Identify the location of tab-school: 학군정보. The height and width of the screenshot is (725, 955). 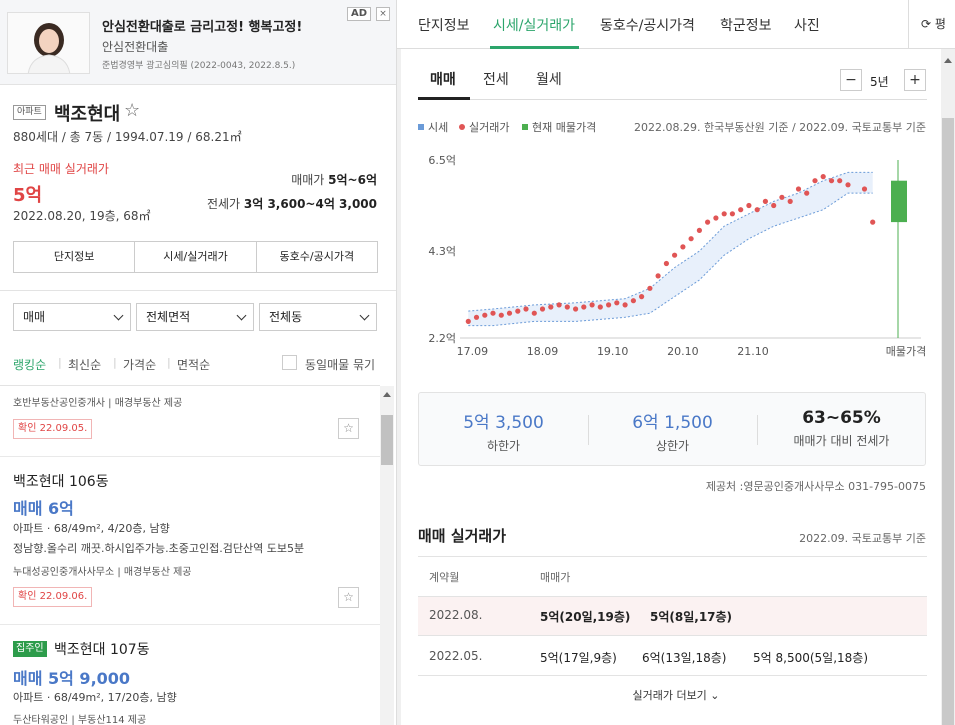
(746, 25).